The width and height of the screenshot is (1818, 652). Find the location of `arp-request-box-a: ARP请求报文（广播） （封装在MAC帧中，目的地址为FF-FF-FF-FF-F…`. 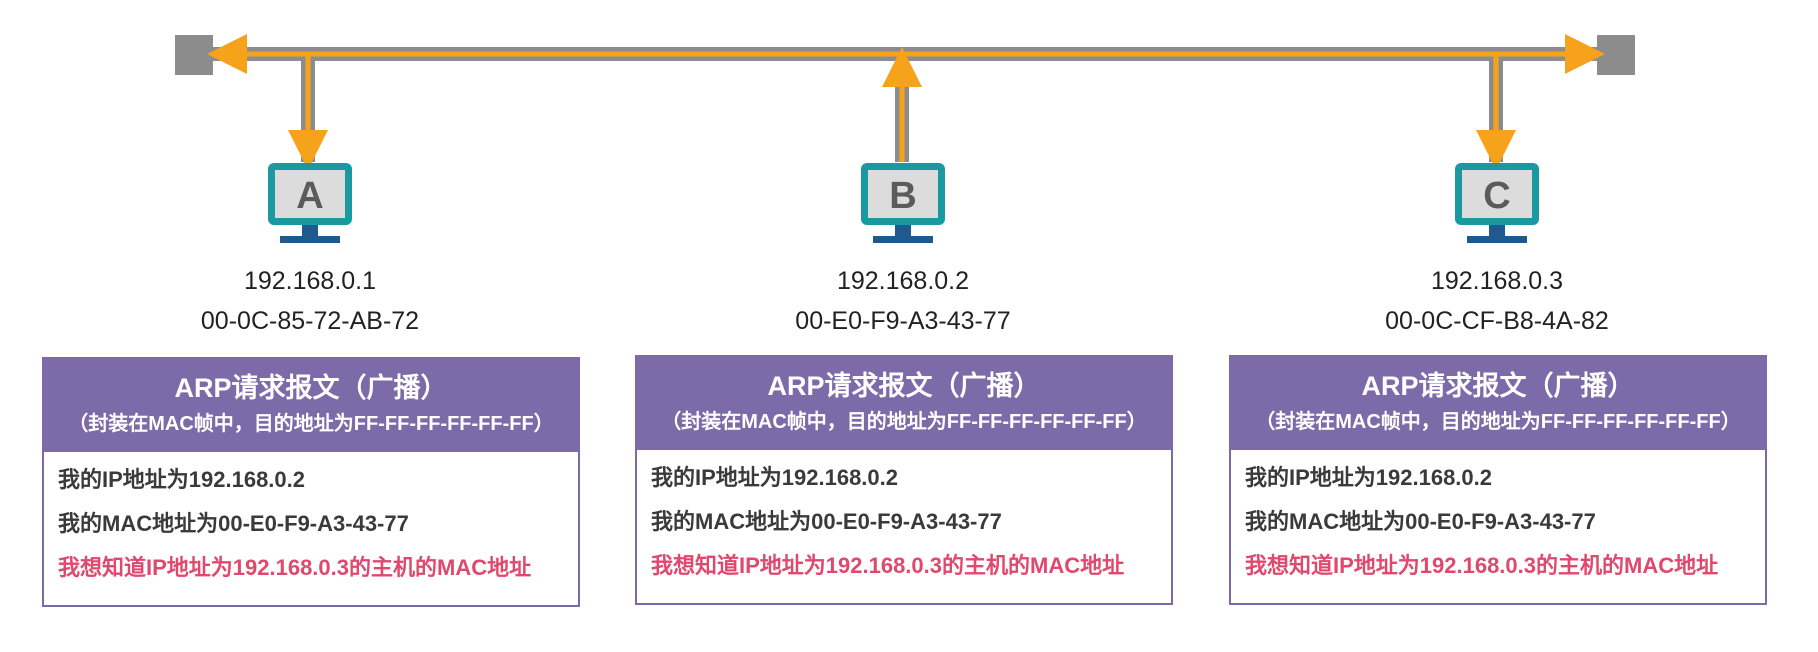

arp-request-box-a: ARP请求报文（广播） （封装在MAC帧中，目的地址为FF-FF-FF-FF-F… is located at coordinates (311, 482).